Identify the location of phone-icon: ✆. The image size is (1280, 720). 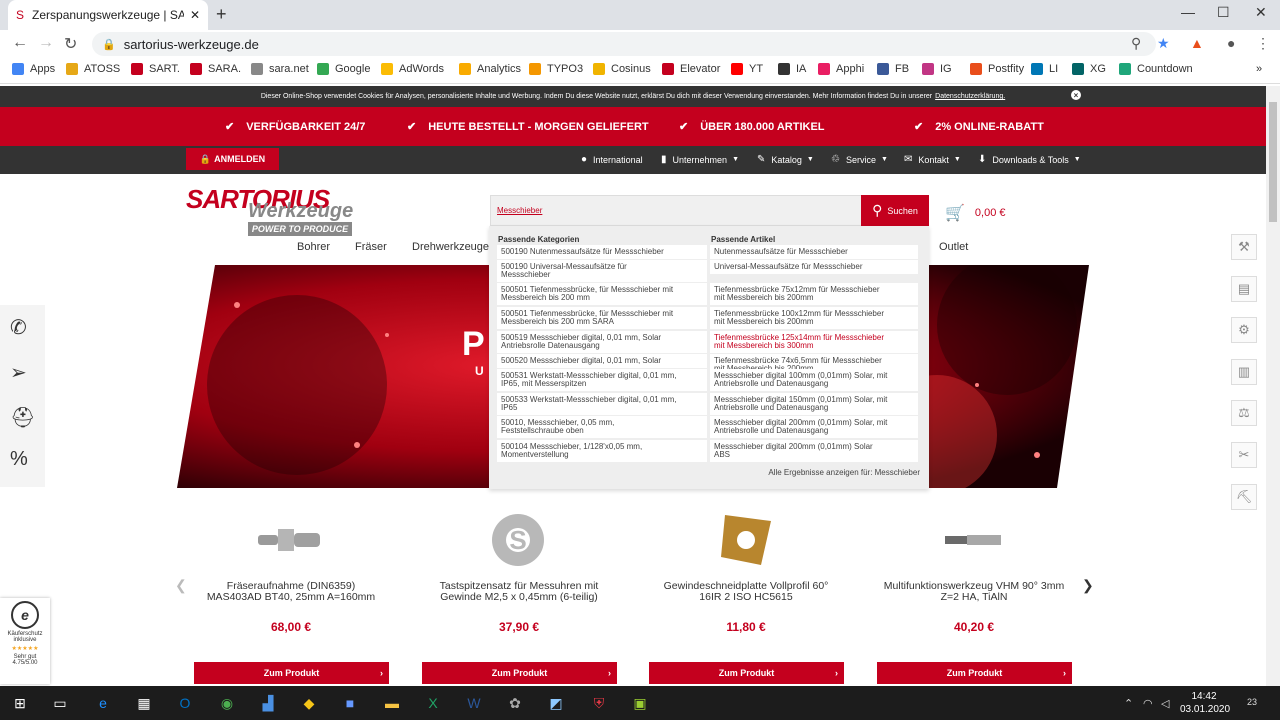
(18, 327).